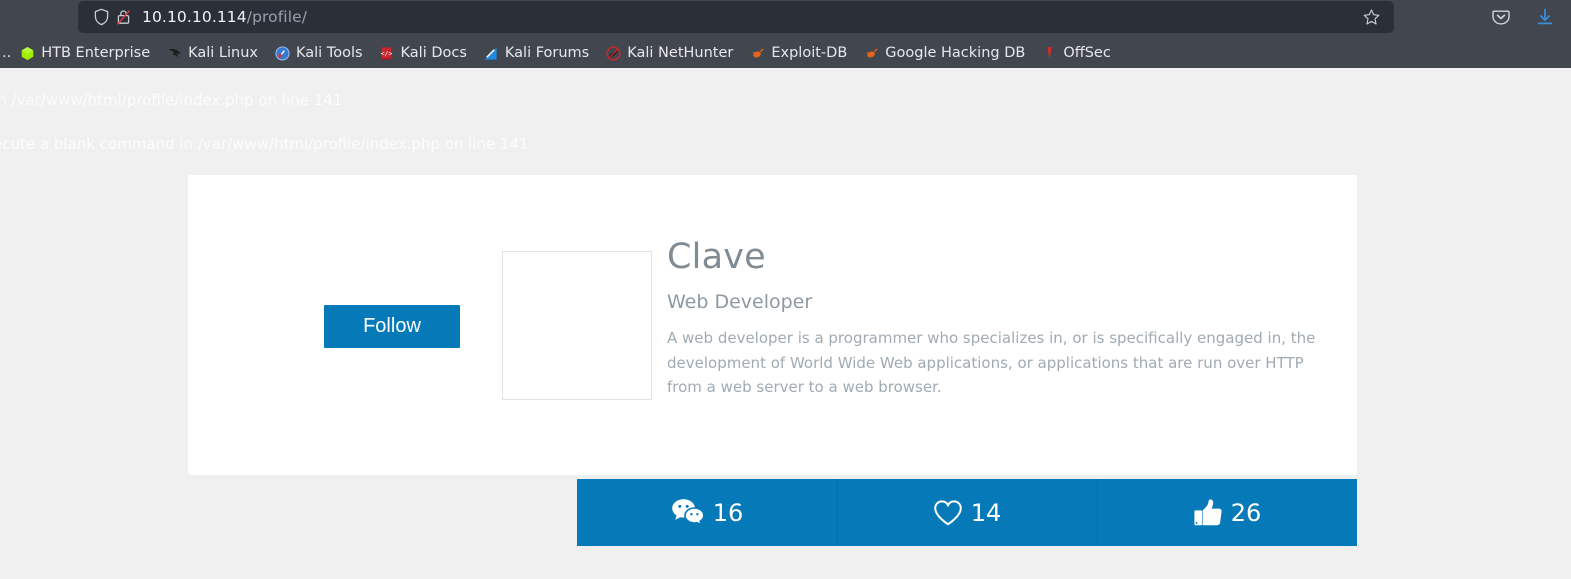  What do you see at coordinates (1087, 53) in the screenshot?
I see `bookmark-label: OffSec` at bounding box center [1087, 53].